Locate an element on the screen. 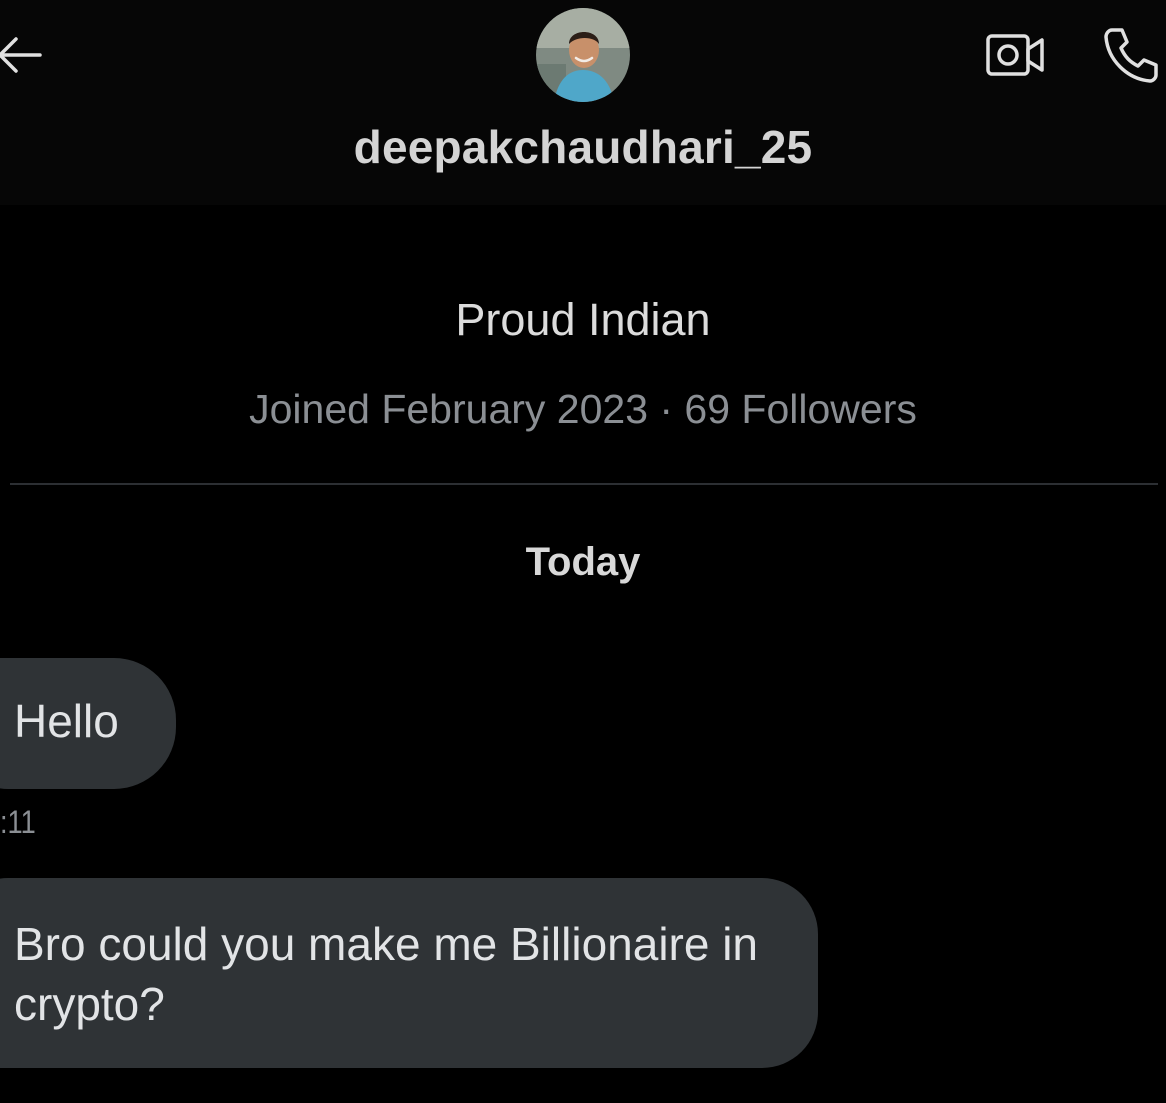 The height and width of the screenshot is (1103, 1166). phone-icon is located at coordinates (1131, 55).